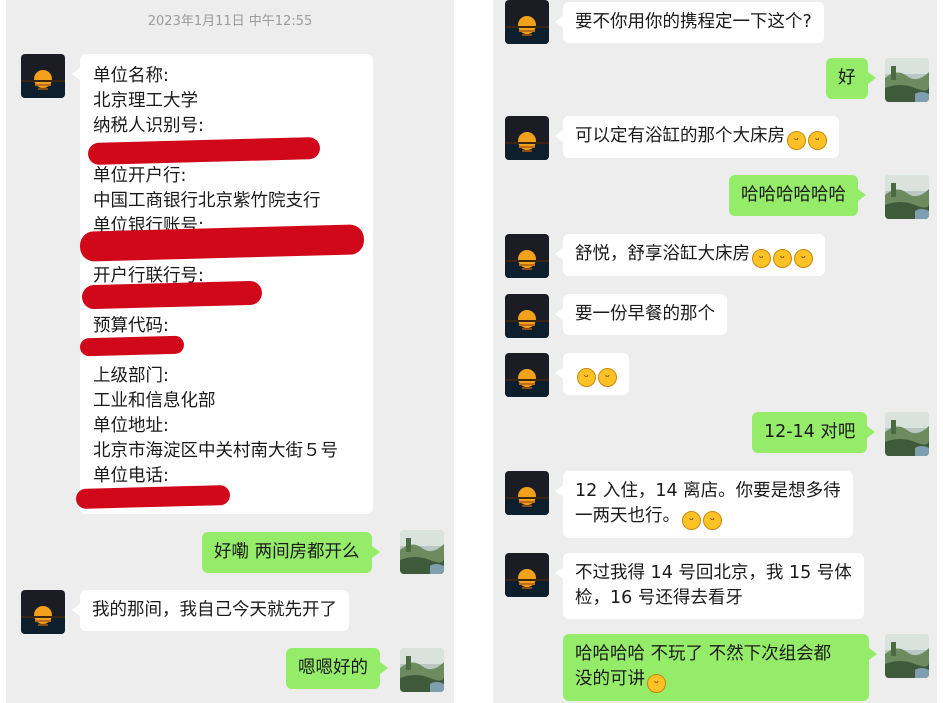 The height and width of the screenshot is (703, 943). I want to click on sent-message: 哈哈哈哈 不玩了 不然下次组会都 没的可讲 ᵕ, so click(720, 667).